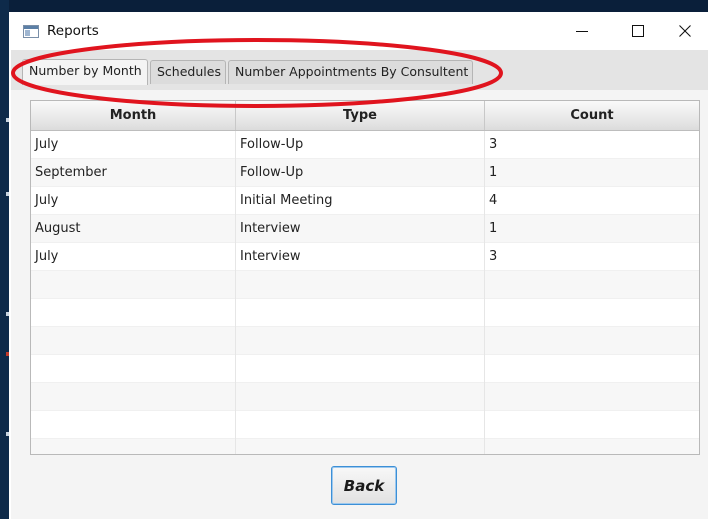 The image size is (708, 519). I want to click on title-bar: Reports, so click(359, 31).